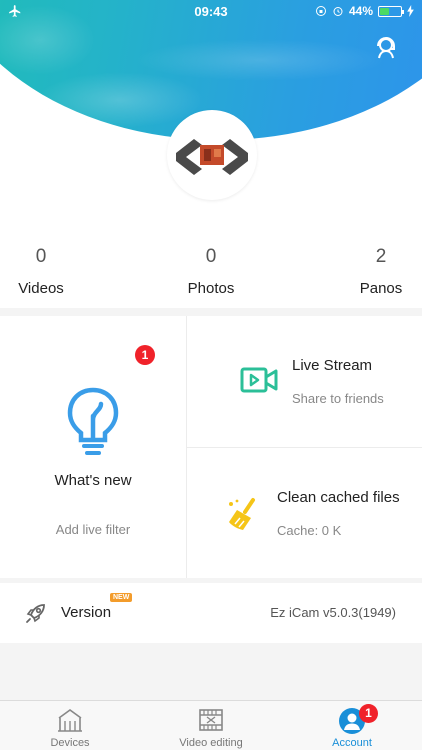 This screenshot has width=422, height=750. I want to click on status-bar: 09:43 44%, so click(211, 11).